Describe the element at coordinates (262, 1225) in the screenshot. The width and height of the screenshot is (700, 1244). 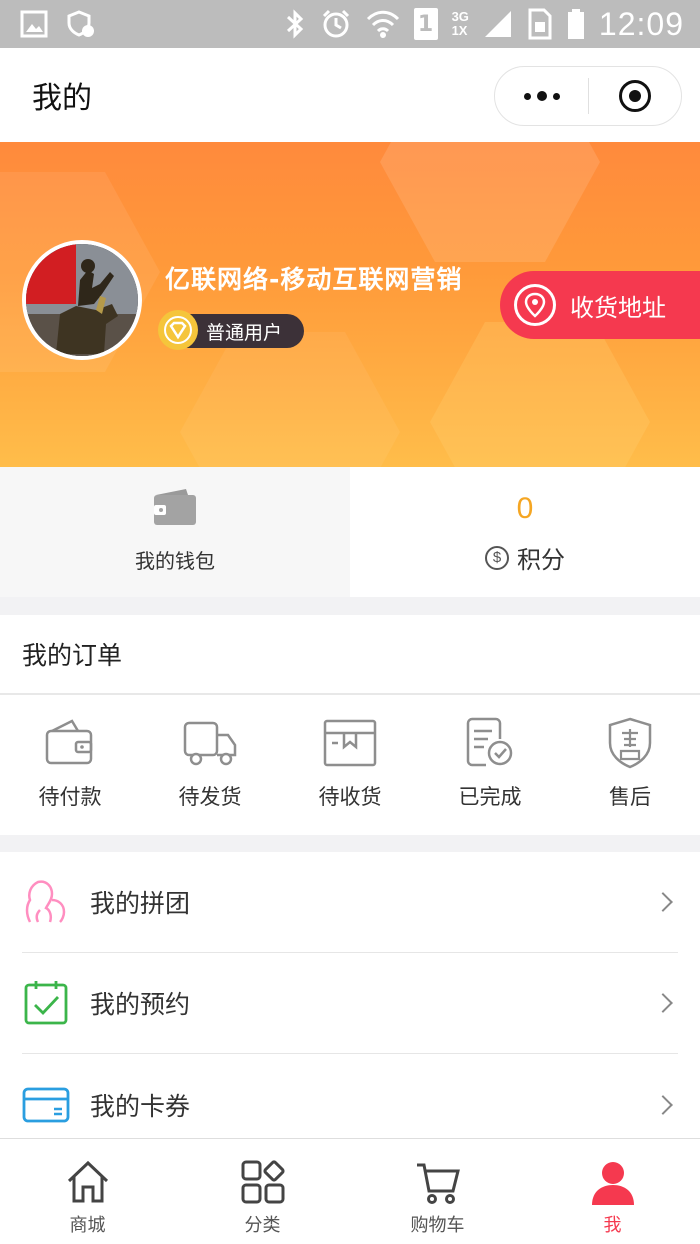
I see `tab-category-label: 分类` at that location.